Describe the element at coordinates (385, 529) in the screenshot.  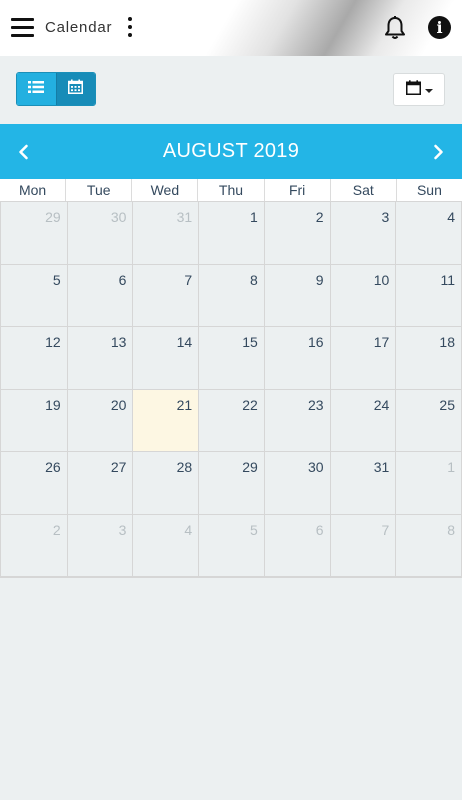
I see `day-number: 7` at that location.